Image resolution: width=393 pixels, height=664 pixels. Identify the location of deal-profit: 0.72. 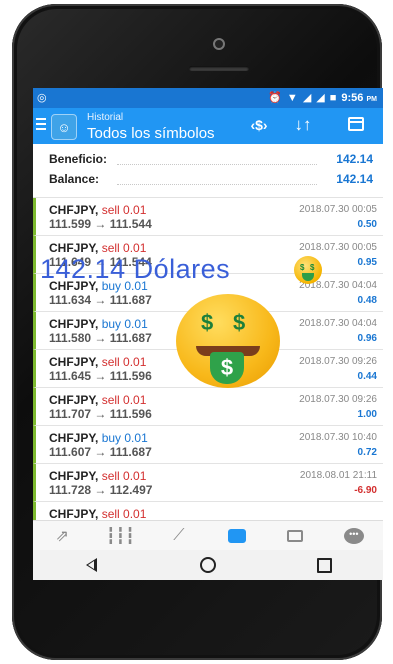
(367, 452).